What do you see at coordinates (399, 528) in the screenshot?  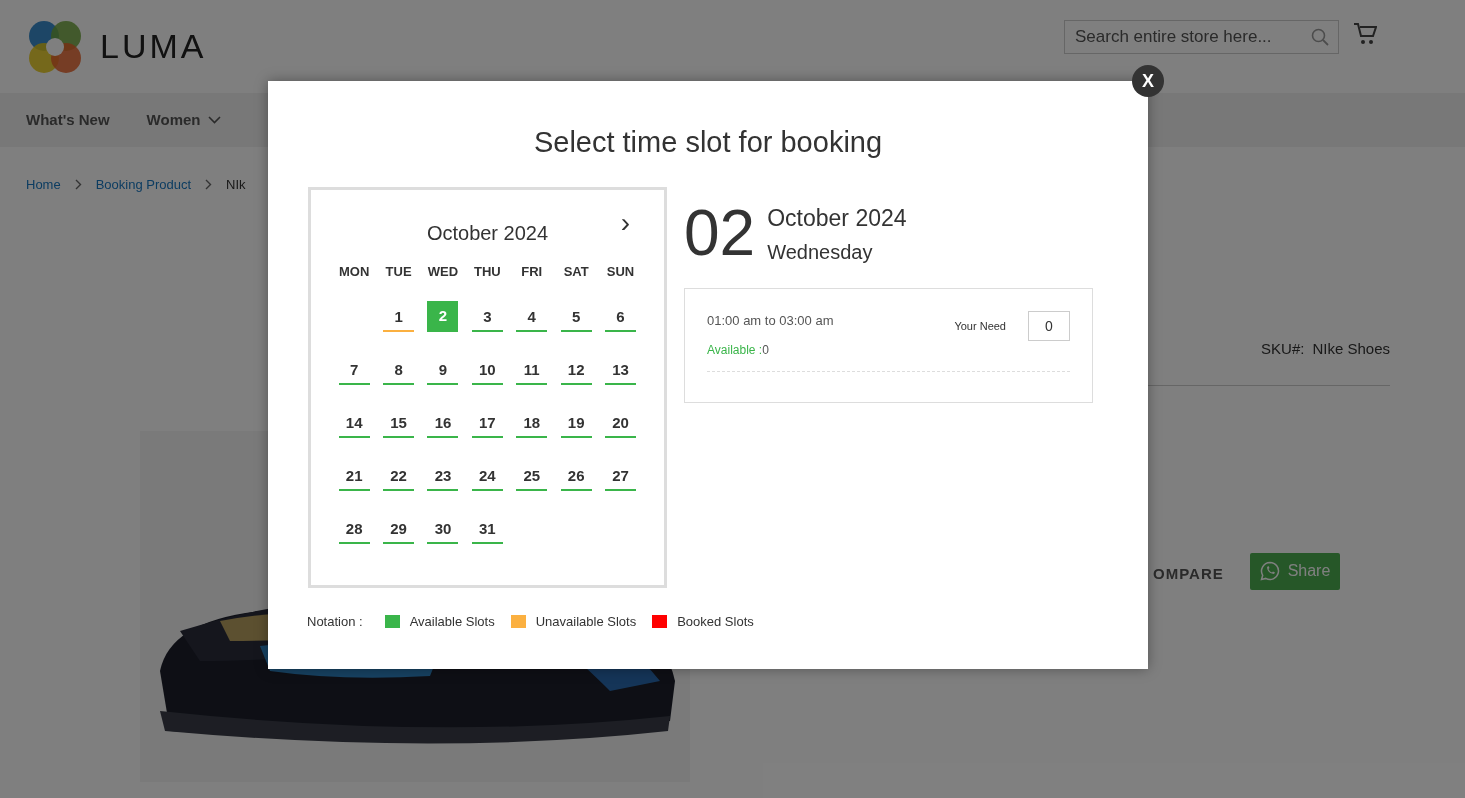 I see `day-cell: 29` at bounding box center [399, 528].